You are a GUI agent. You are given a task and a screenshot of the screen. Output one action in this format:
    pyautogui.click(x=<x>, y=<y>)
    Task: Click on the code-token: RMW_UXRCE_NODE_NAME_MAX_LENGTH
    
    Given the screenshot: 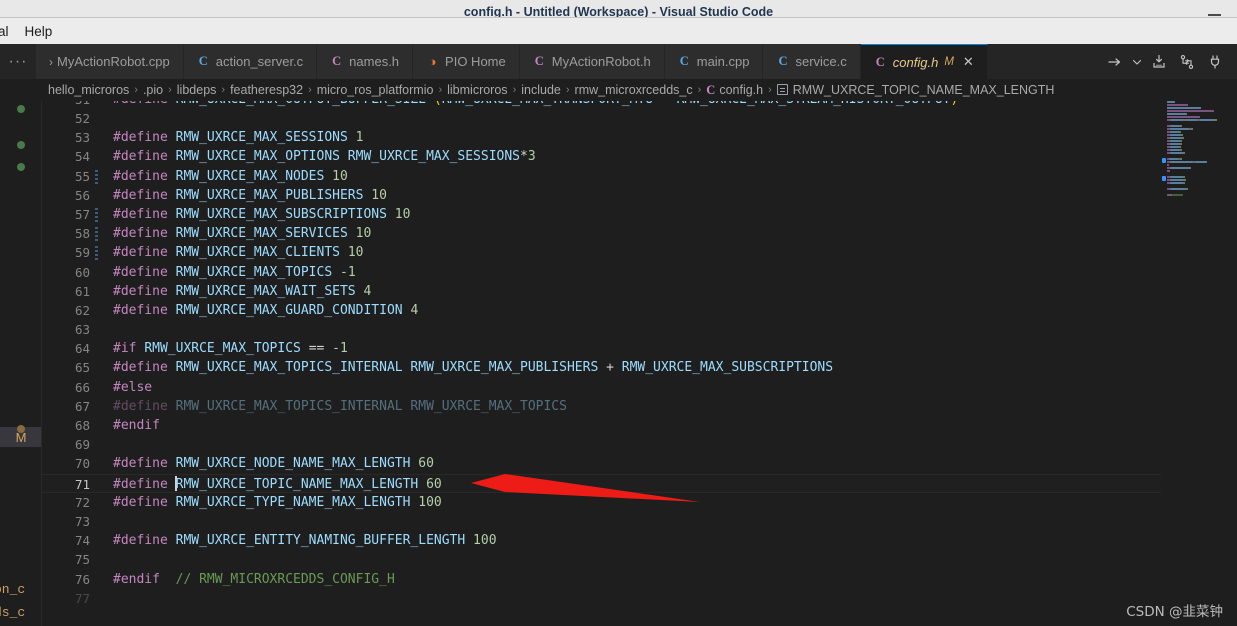 What is the action you would take?
    pyautogui.click(x=297, y=464)
    